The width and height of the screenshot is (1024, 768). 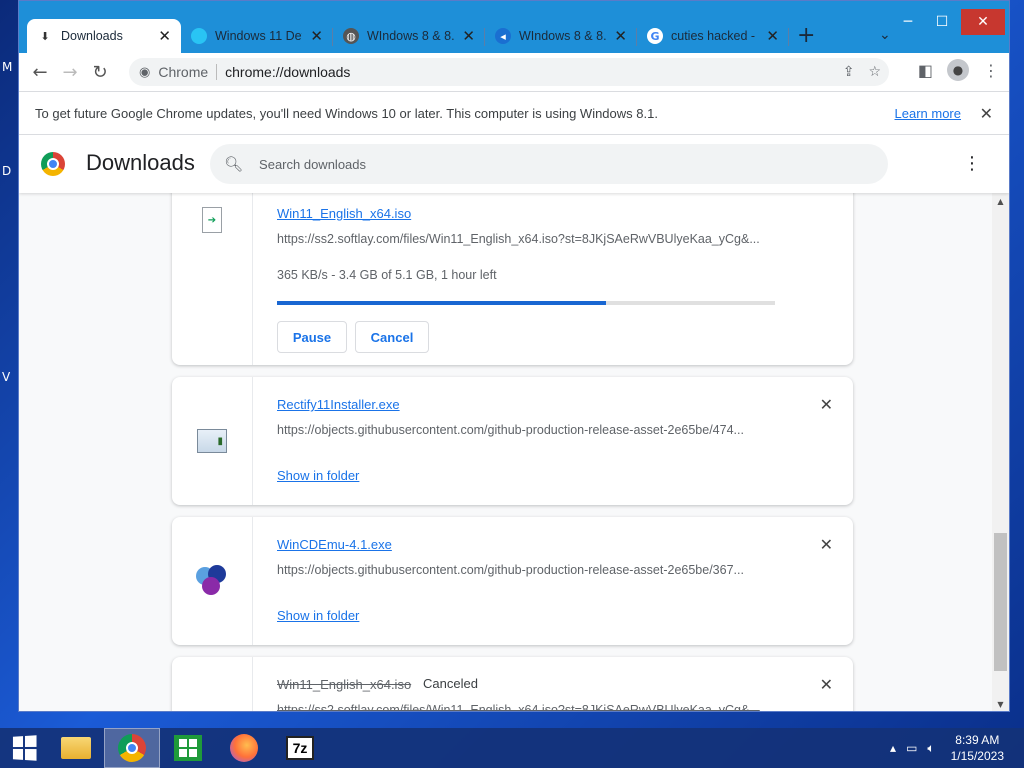 I want to click on side-panel-icon: ◧, so click(x=925, y=70).